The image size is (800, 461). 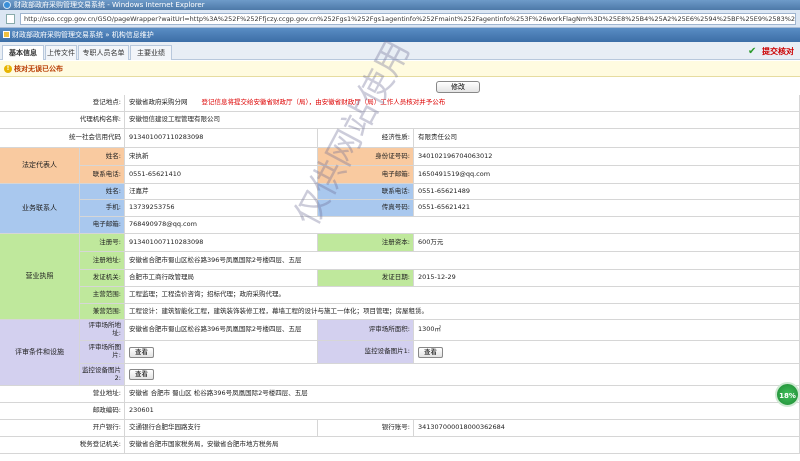 I want to click on biz-phone-value: 0551-65621489, so click(x=607, y=192).